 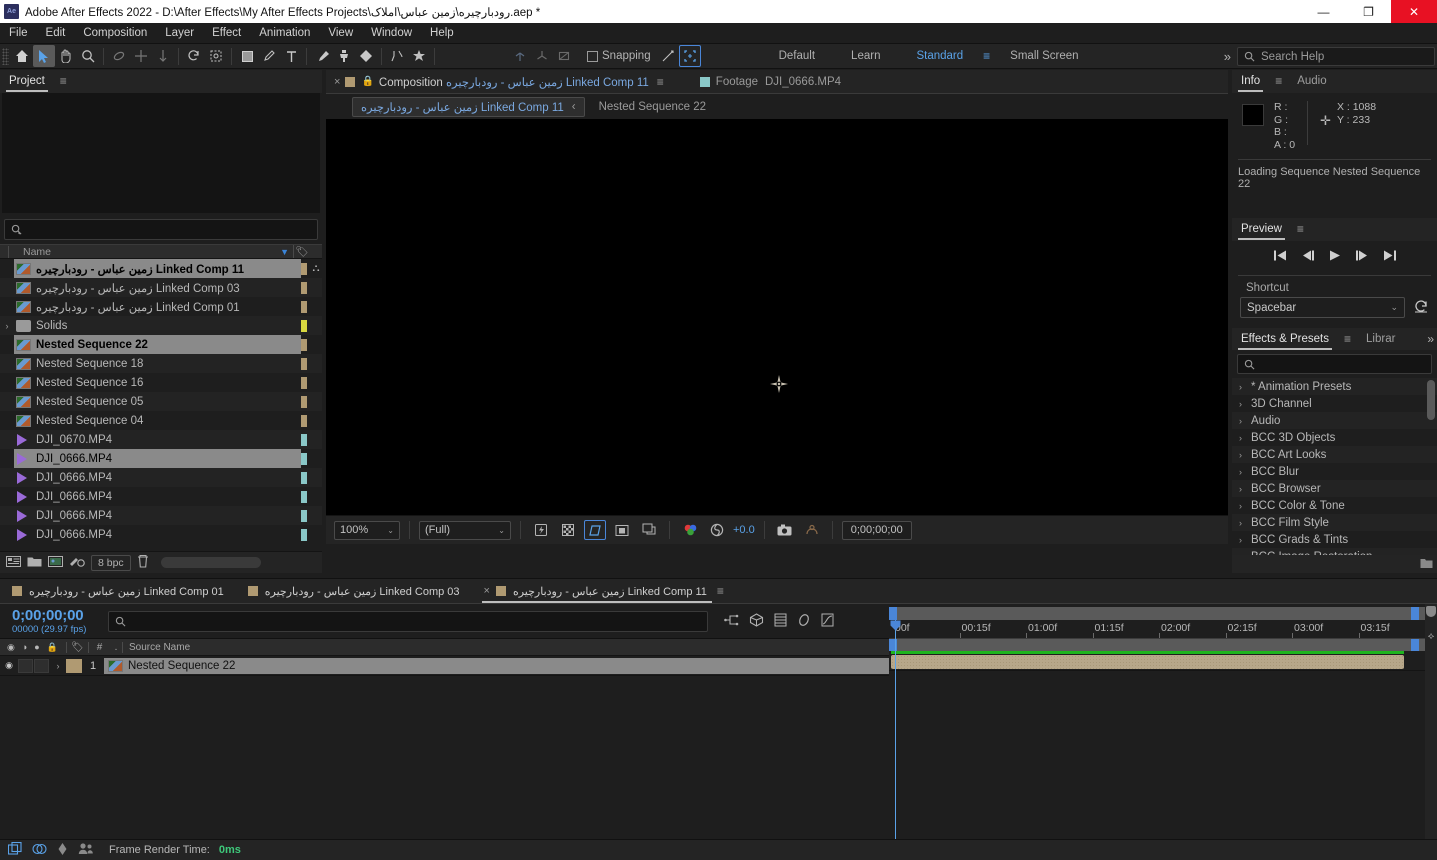 What do you see at coordinates (55, 563) in the screenshot?
I see `new-composition-icon` at bounding box center [55, 563].